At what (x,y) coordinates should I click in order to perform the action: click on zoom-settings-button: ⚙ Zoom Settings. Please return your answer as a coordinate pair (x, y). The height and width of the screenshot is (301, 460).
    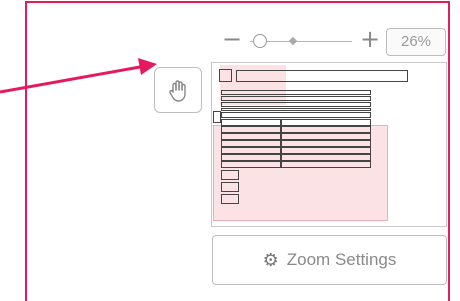
    Looking at the image, I should click on (329, 260).